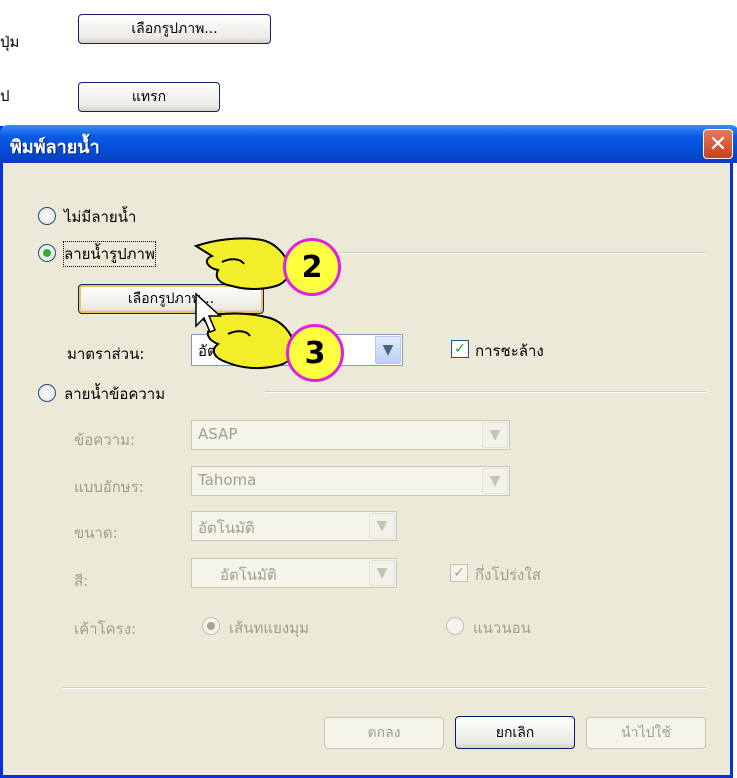 The height and width of the screenshot is (778, 737). I want to click on step-2-marker: 2, so click(312, 267).